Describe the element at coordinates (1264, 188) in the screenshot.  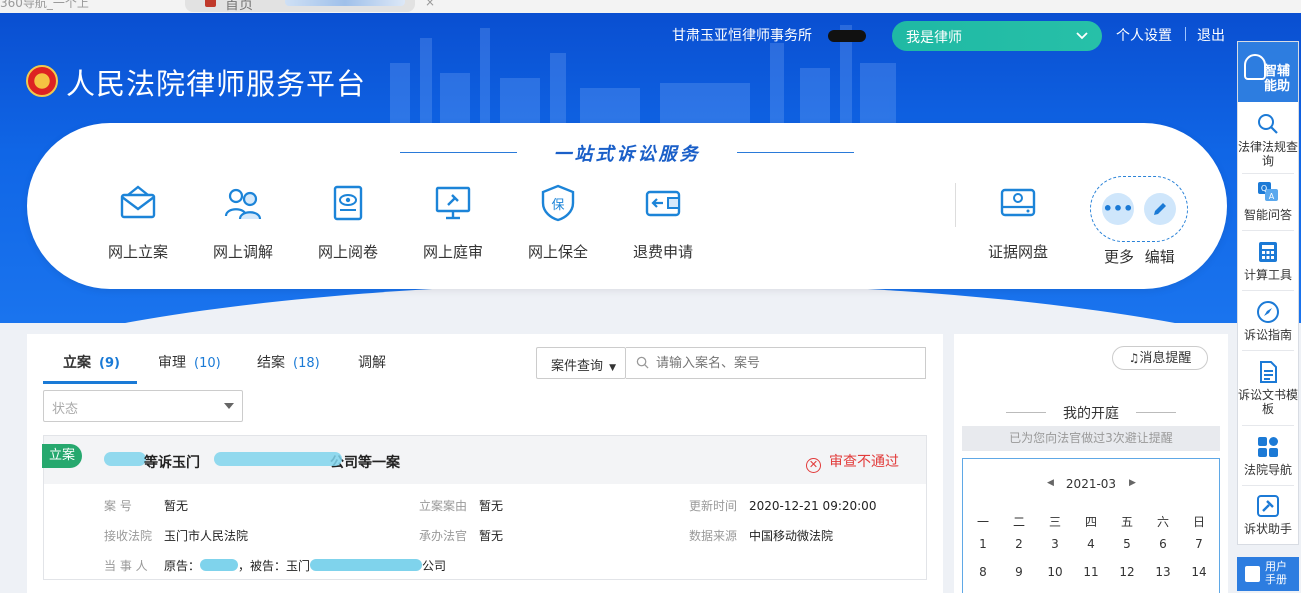
I see `svg-text: Q` at that location.